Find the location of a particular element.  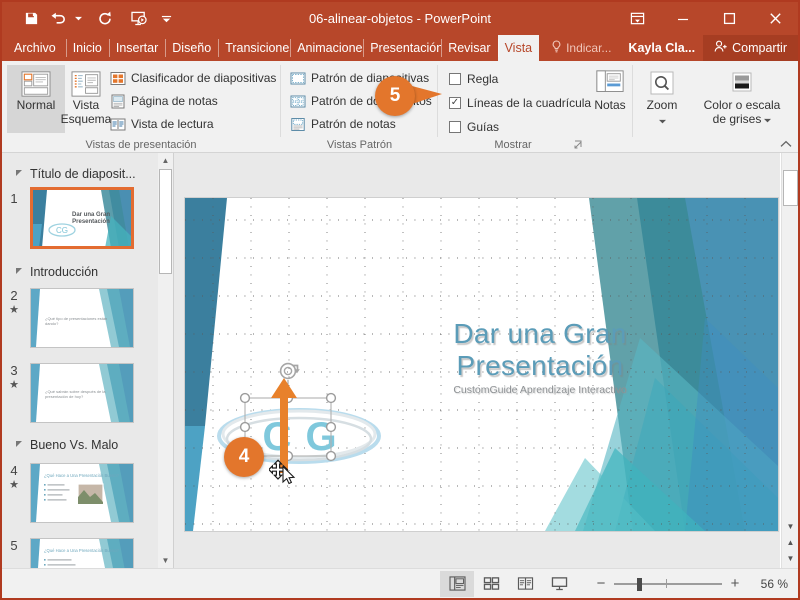

slide-animation-star-4: ★ is located at coordinates (14, 485).